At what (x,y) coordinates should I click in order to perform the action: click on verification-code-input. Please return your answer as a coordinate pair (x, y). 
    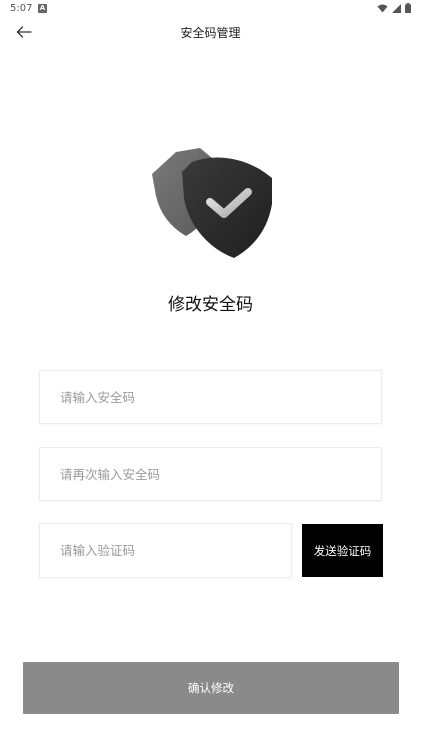
    Looking at the image, I should click on (175, 550).